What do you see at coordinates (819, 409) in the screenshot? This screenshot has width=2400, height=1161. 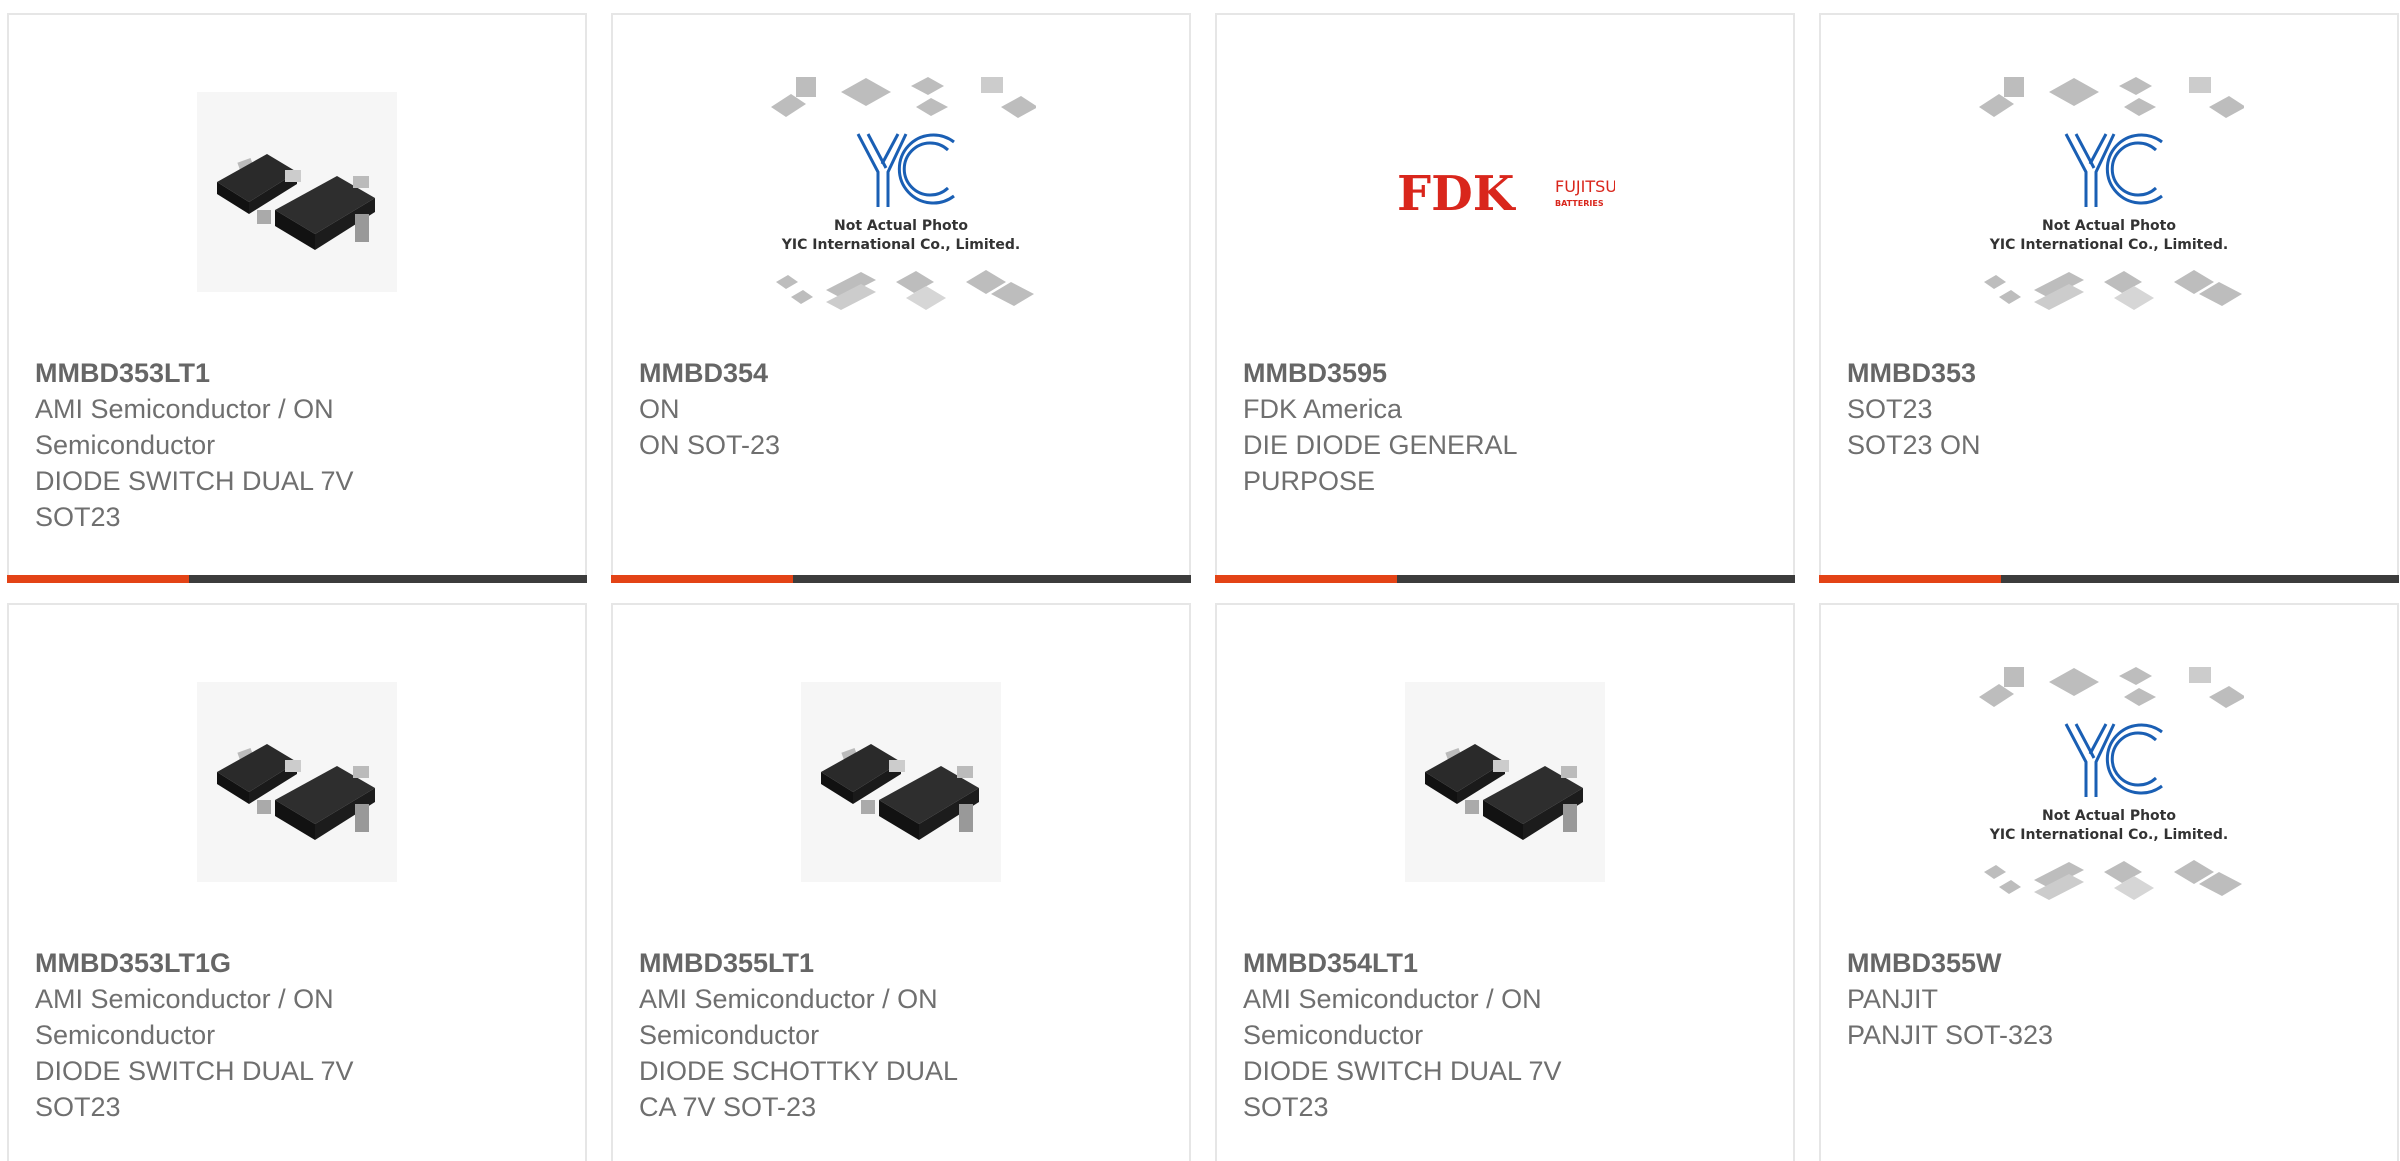 I see `product-info: MMBD354 ON ON SOT-23` at bounding box center [819, 409].